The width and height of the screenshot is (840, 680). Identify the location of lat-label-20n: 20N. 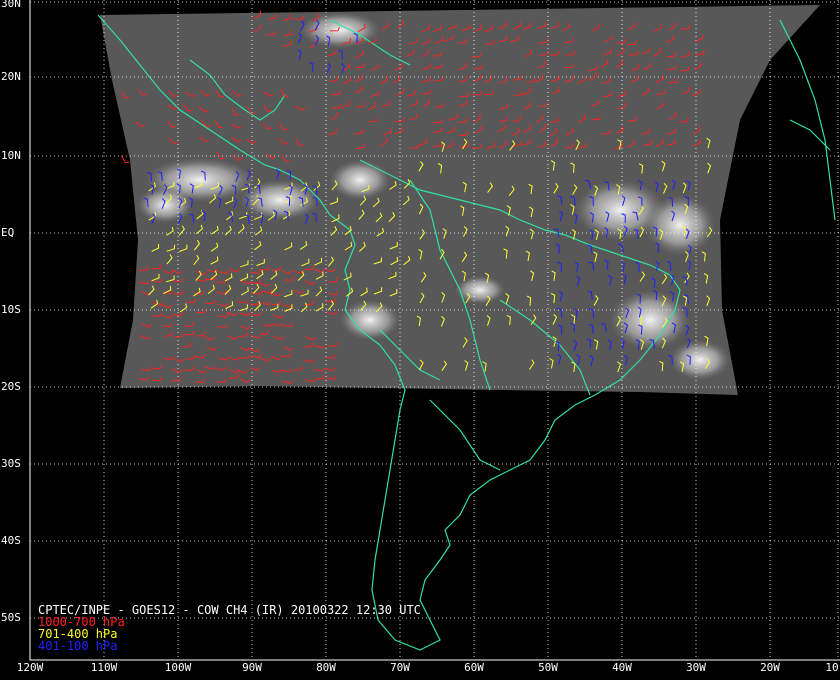
(11, 76).